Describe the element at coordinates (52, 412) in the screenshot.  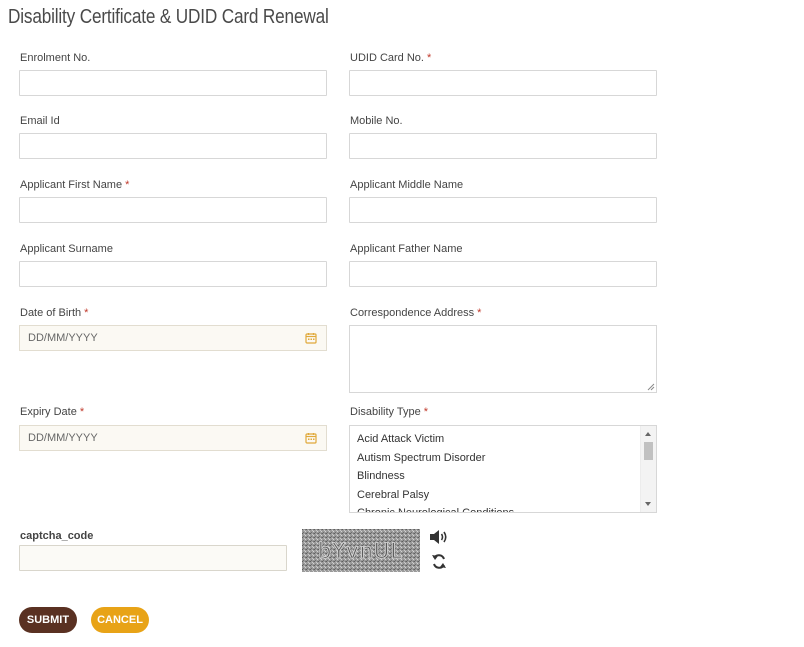
I see `expiry-label: Expiry Date *` at that location.